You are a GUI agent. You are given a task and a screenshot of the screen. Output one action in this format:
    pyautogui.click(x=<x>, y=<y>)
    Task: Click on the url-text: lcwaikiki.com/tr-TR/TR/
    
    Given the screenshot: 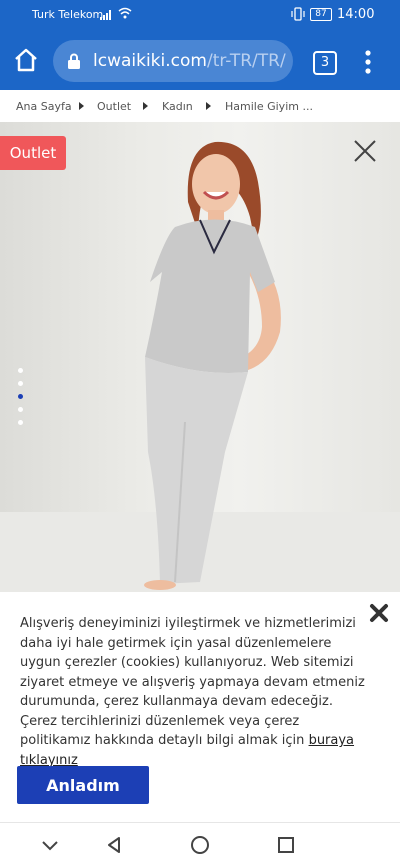 What is the action you would take?
    pyautogui.click(x=189, y=61)
    